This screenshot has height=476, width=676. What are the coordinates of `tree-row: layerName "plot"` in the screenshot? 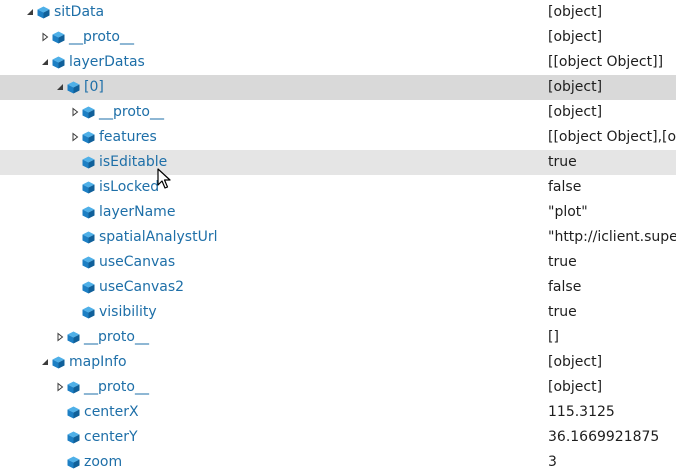 It's located at (338, 212).